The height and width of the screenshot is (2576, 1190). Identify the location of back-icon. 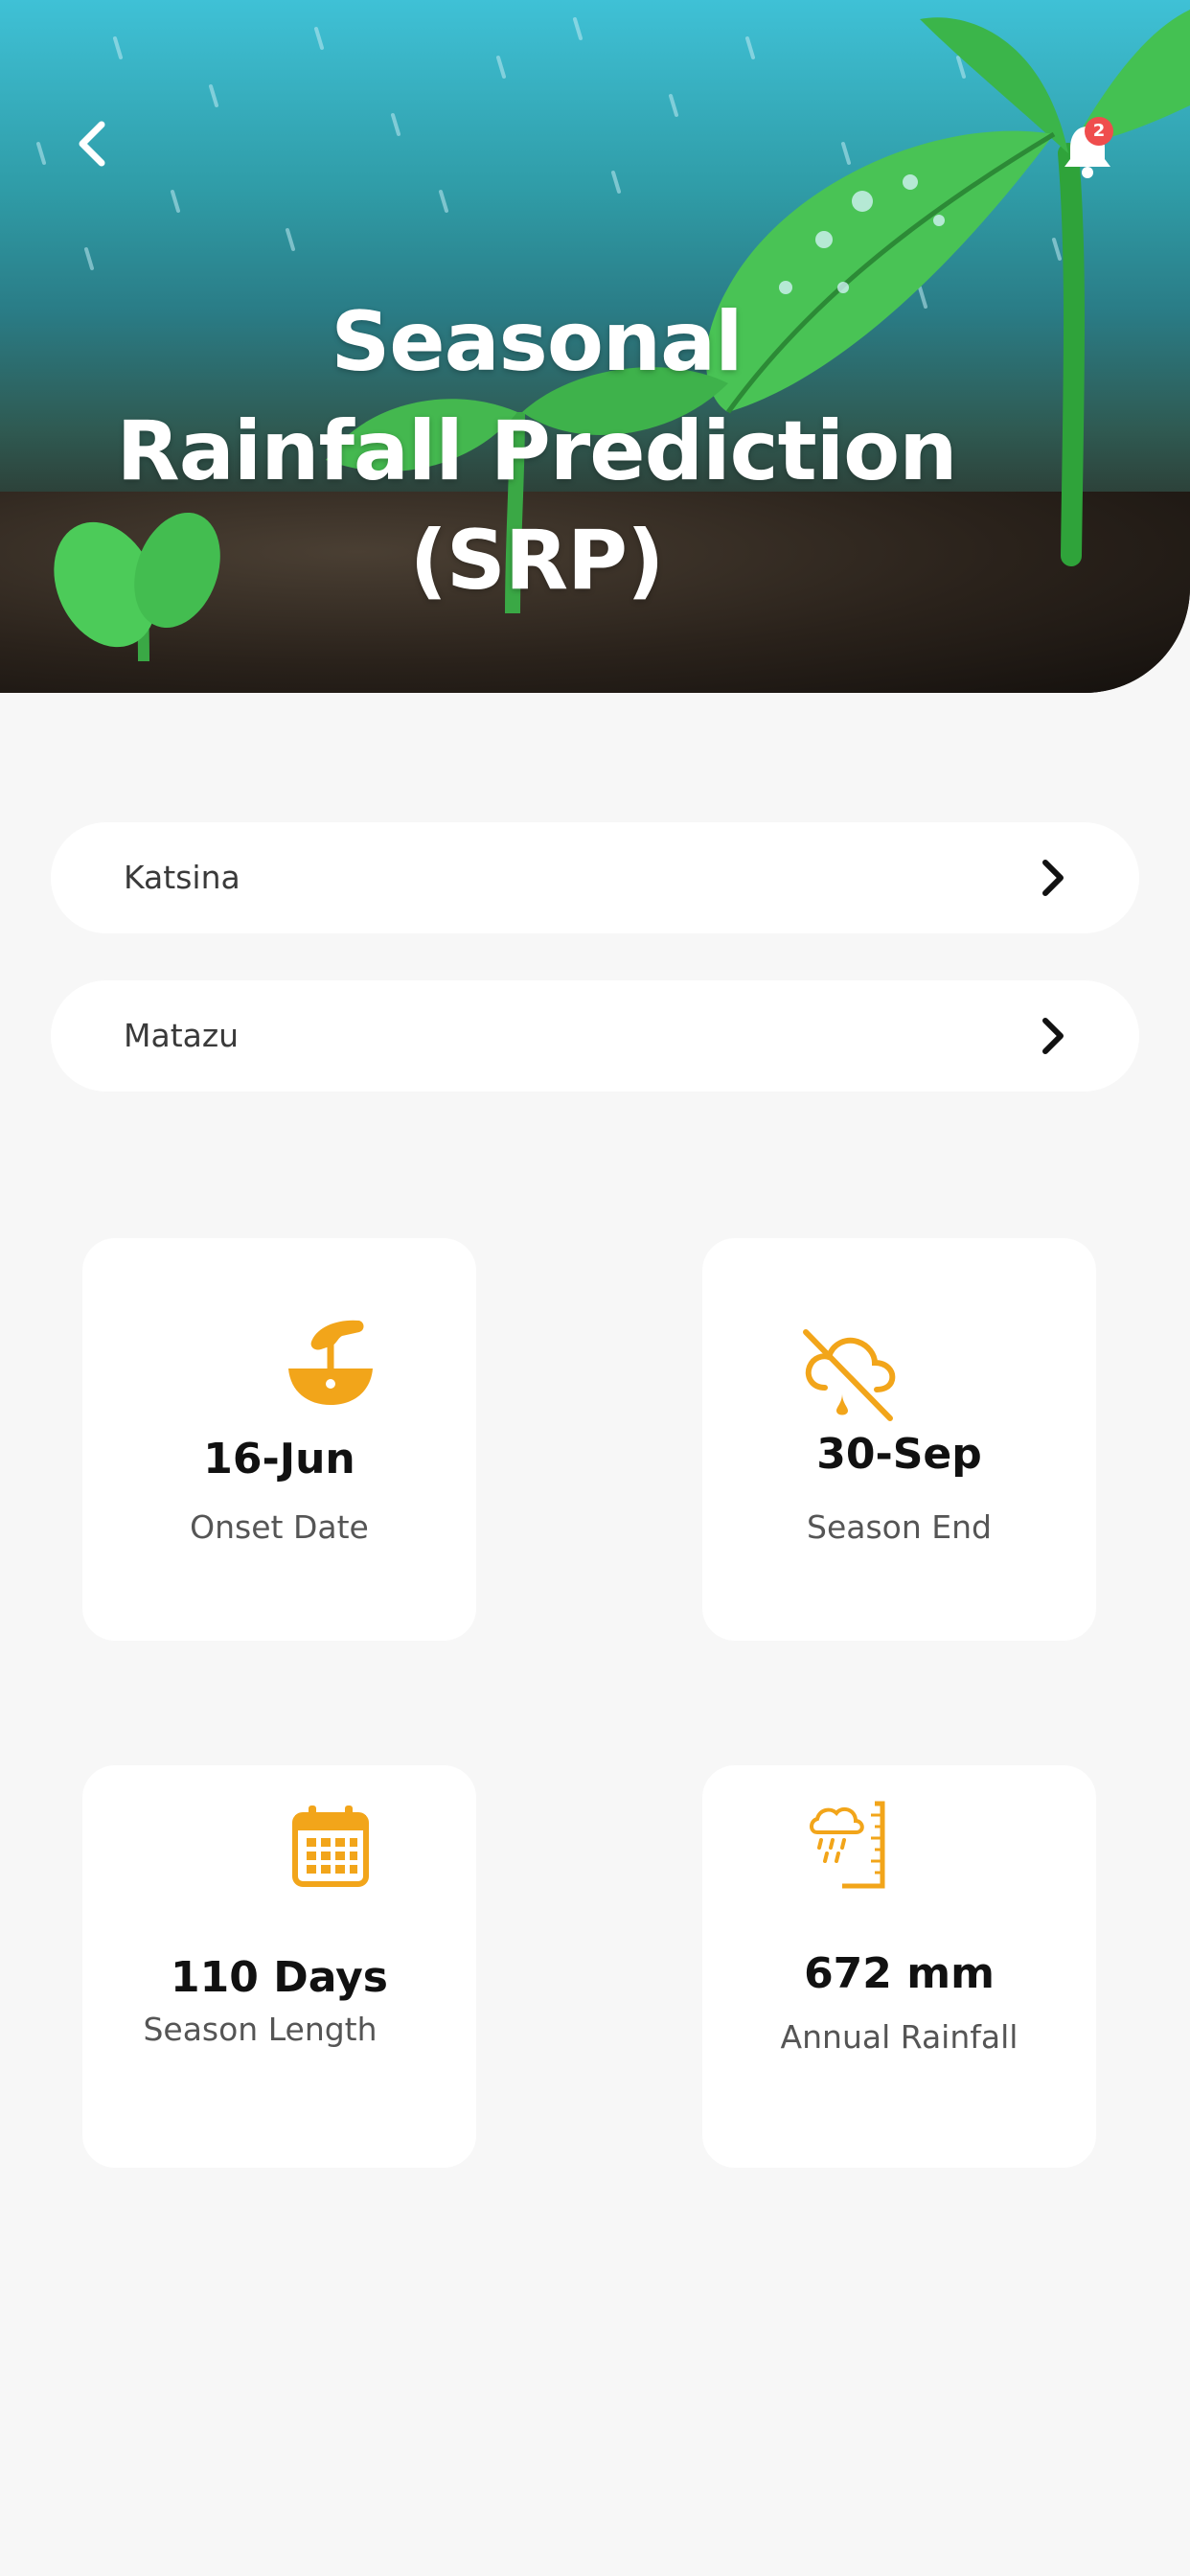
(93, 143).